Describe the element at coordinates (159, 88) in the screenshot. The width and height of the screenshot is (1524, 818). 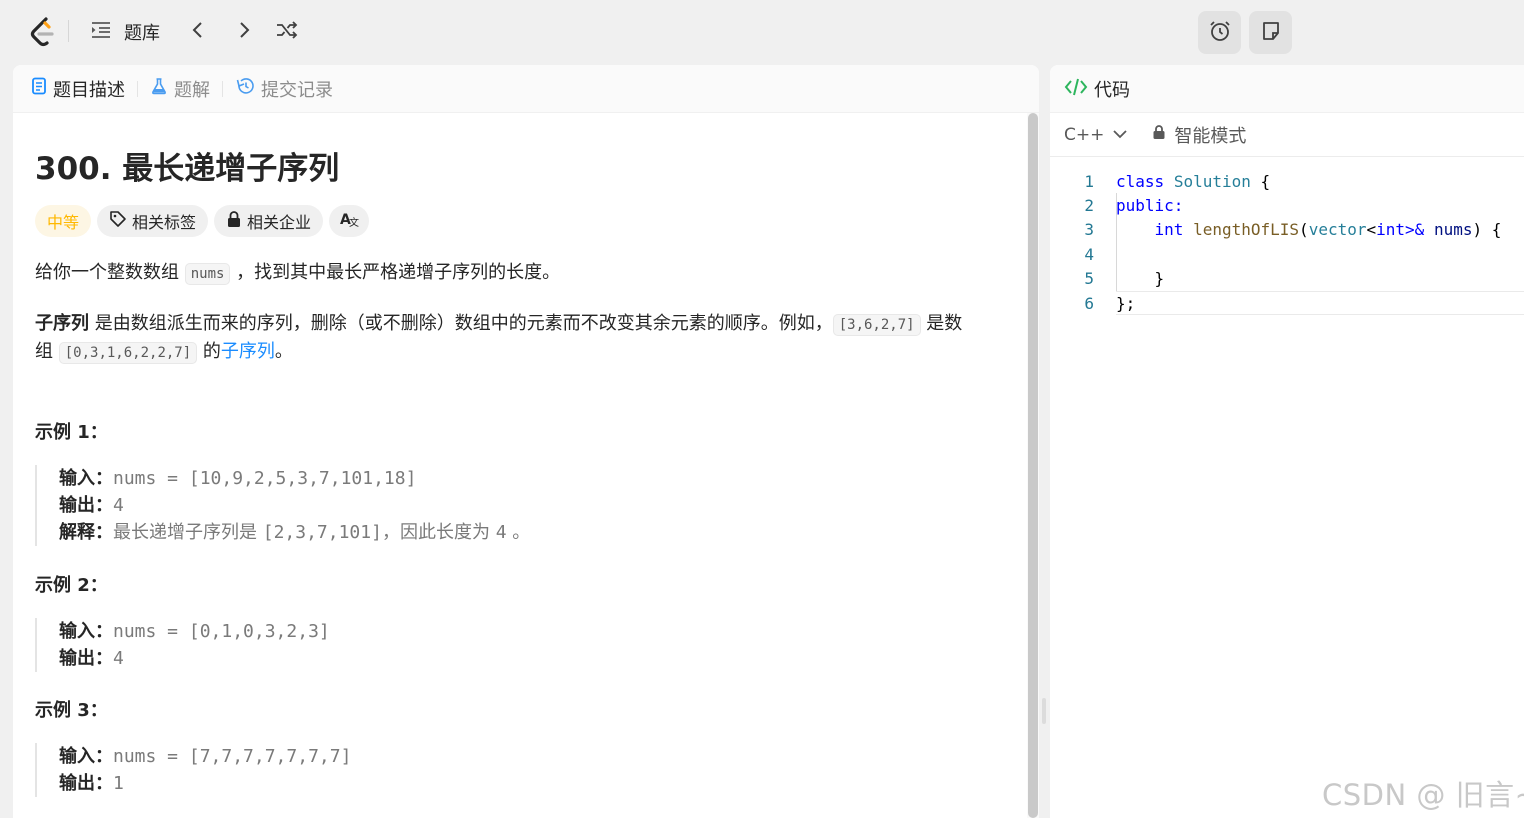
I see `flask-icon` at that location.